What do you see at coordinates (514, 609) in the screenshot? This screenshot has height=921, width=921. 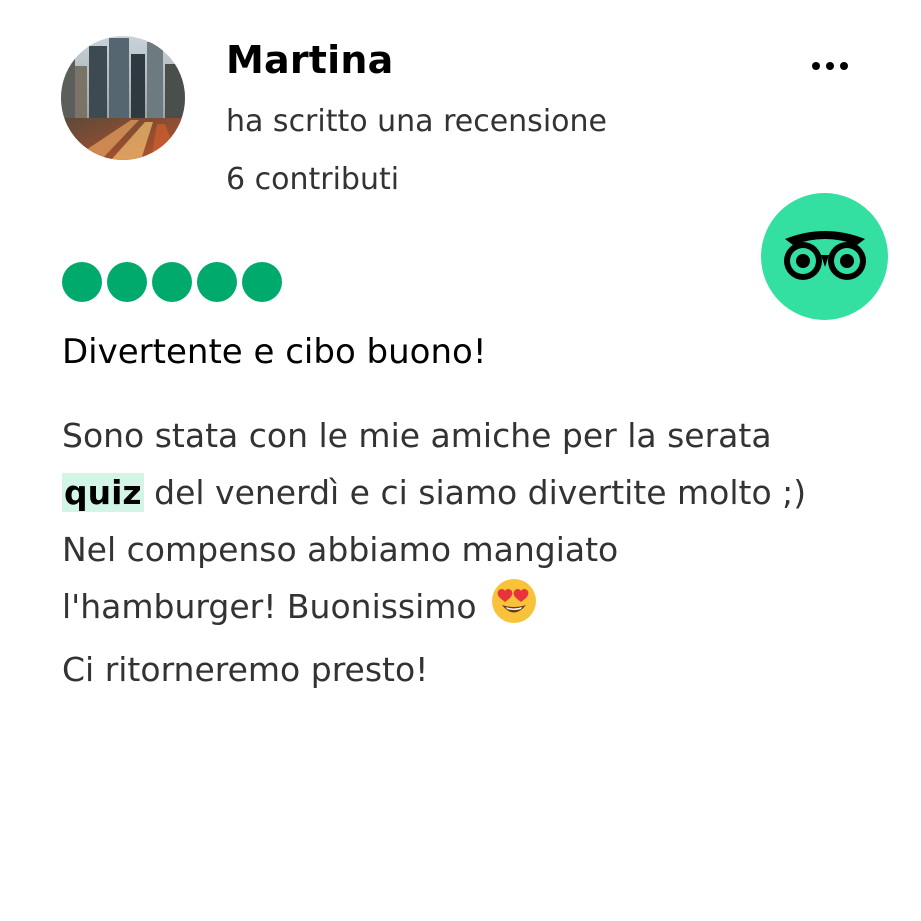 I see `heart-eyes-emoji-icon` at bounding box center [514, 609].